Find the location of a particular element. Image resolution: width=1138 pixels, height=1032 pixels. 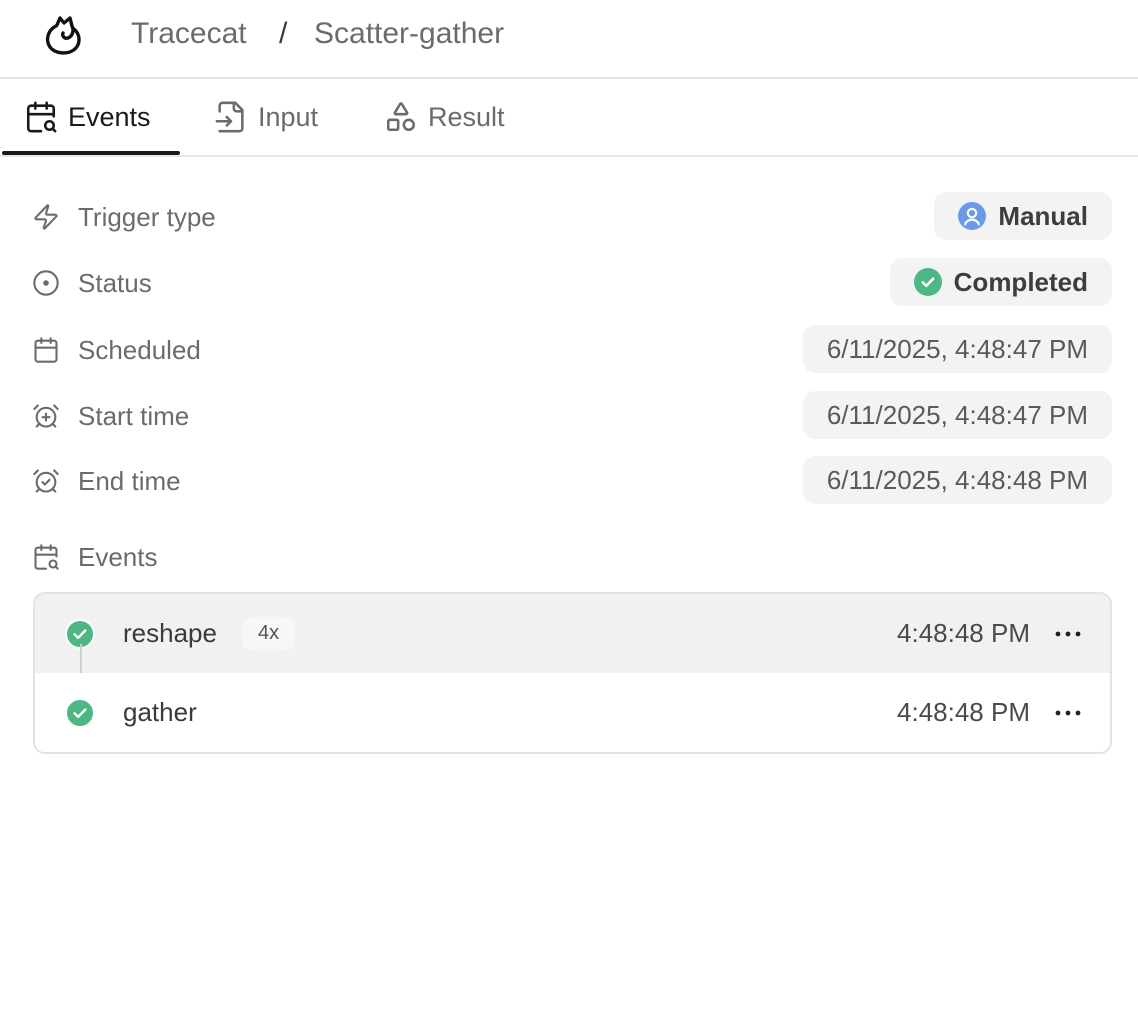

start-time-label: Start time is located at coordinates (134, 415).